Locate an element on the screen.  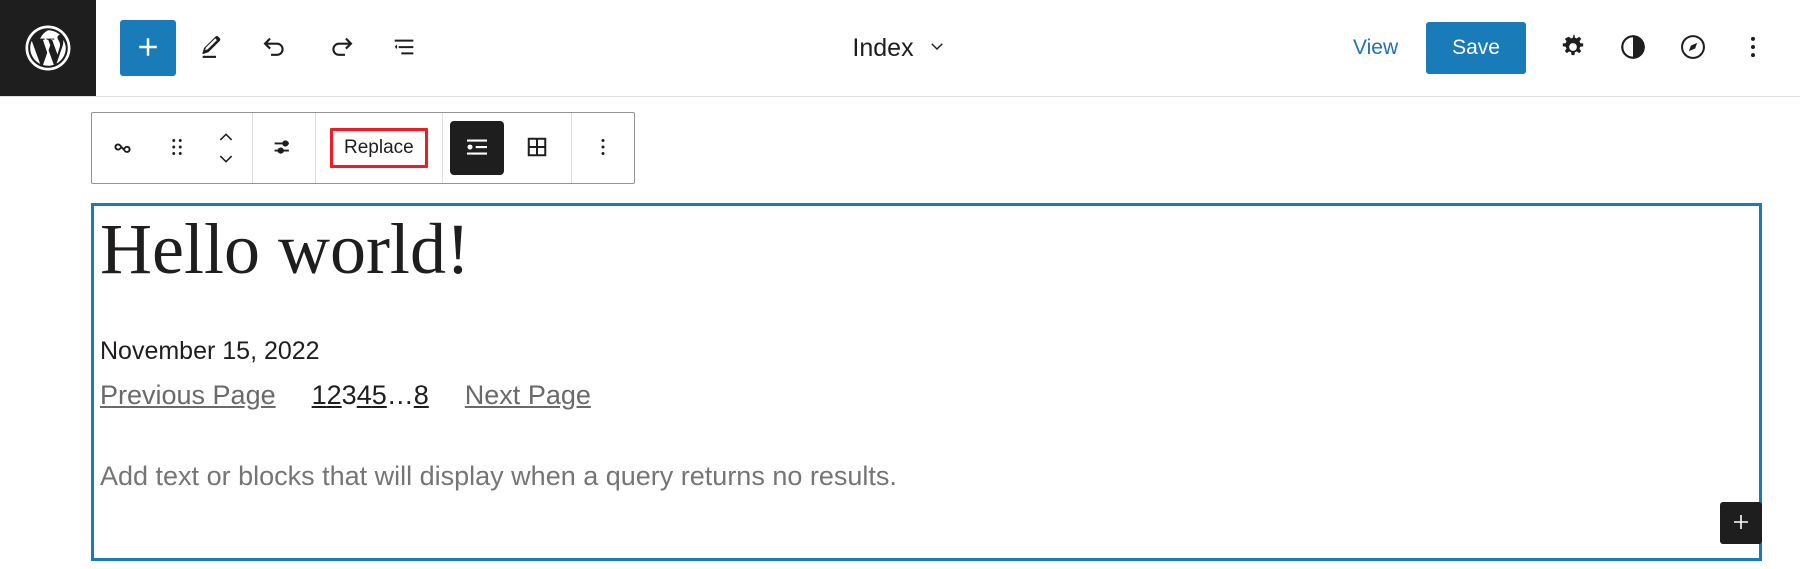
wordpress-logo-icon is located at coordinates (48, 48).